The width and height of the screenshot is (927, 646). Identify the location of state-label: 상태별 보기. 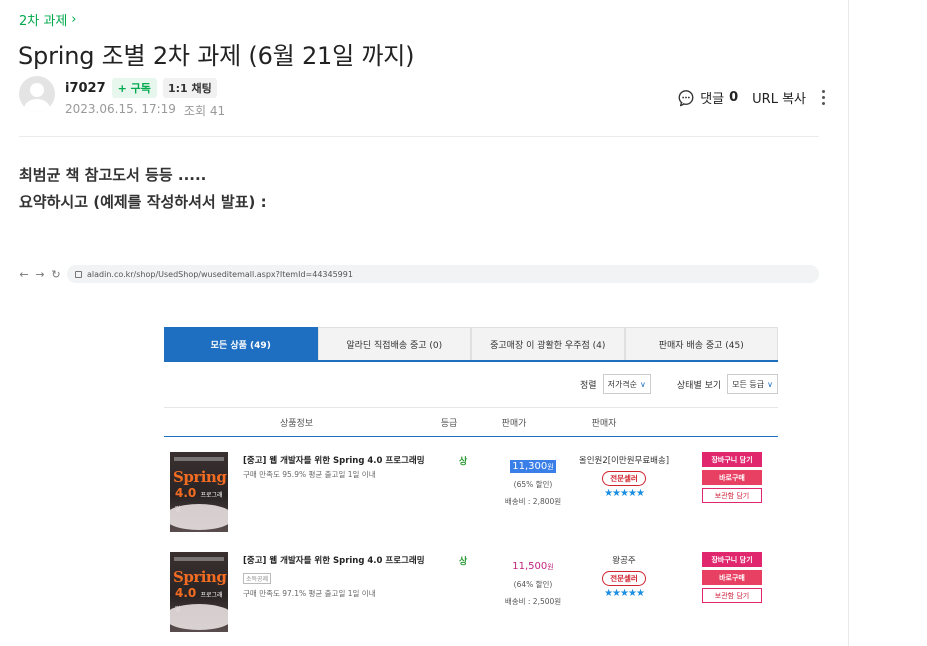
(699, 385).